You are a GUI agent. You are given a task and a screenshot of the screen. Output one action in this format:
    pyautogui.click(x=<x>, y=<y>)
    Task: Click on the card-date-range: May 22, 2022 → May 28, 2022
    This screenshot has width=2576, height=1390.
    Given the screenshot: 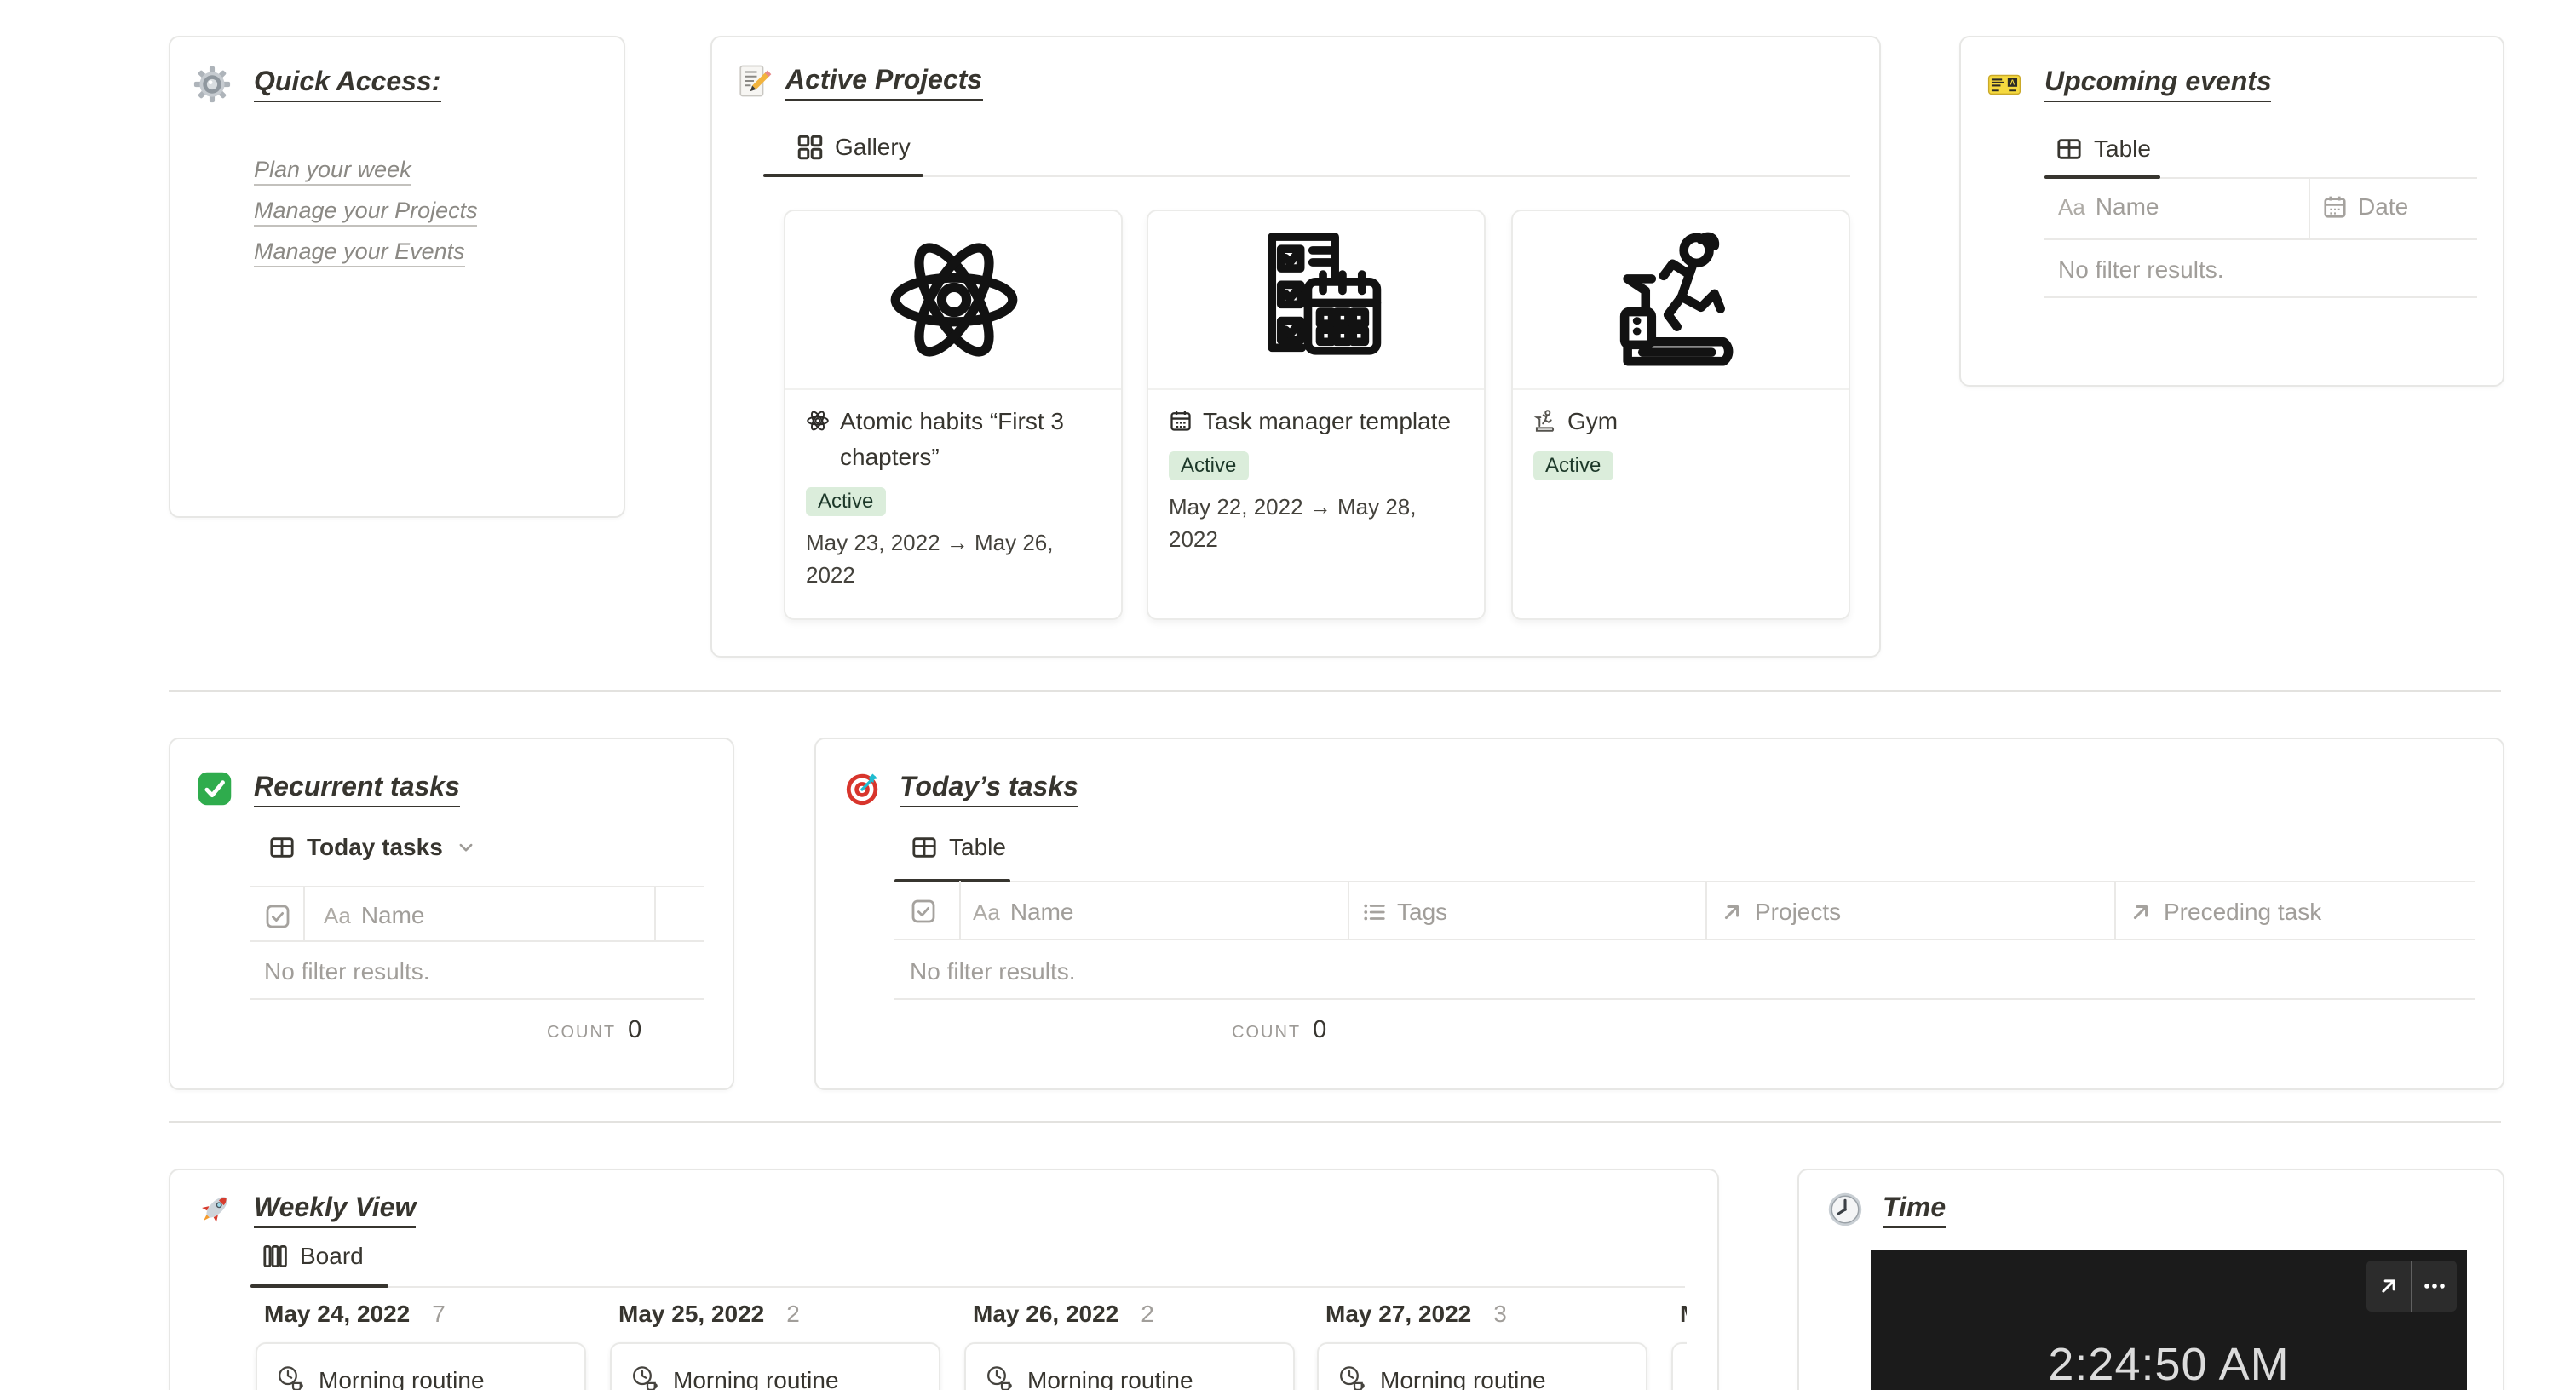 What is the action you would take?
    pyautogui.click(x=1293, y=523)
    